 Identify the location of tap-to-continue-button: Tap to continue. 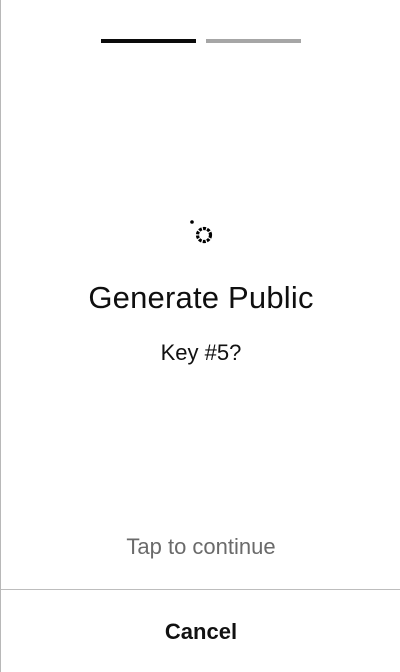
(200, 547).